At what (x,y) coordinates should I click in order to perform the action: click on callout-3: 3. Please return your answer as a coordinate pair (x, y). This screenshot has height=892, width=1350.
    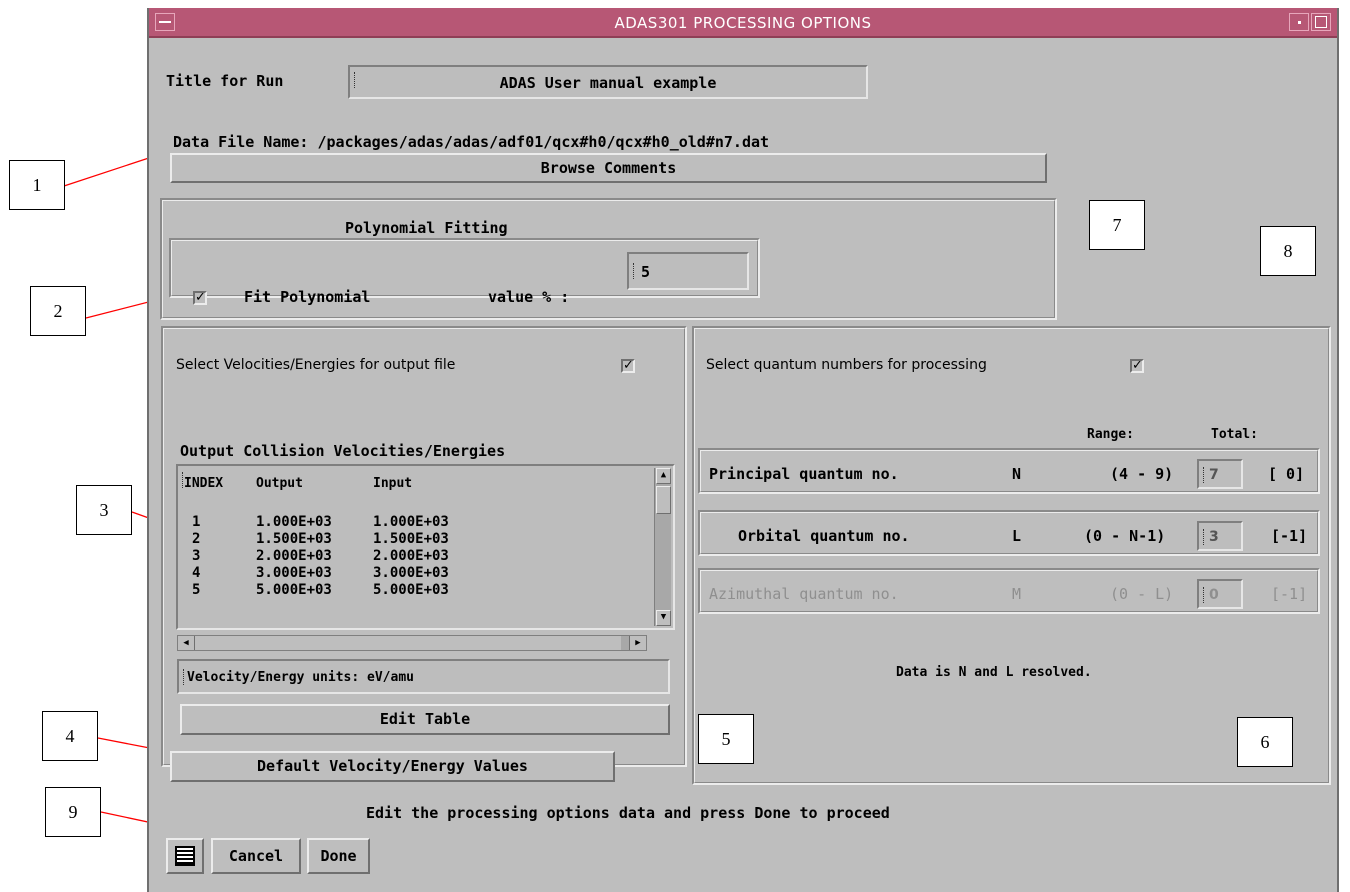
    Looking at the image, I should click on (104, 510).